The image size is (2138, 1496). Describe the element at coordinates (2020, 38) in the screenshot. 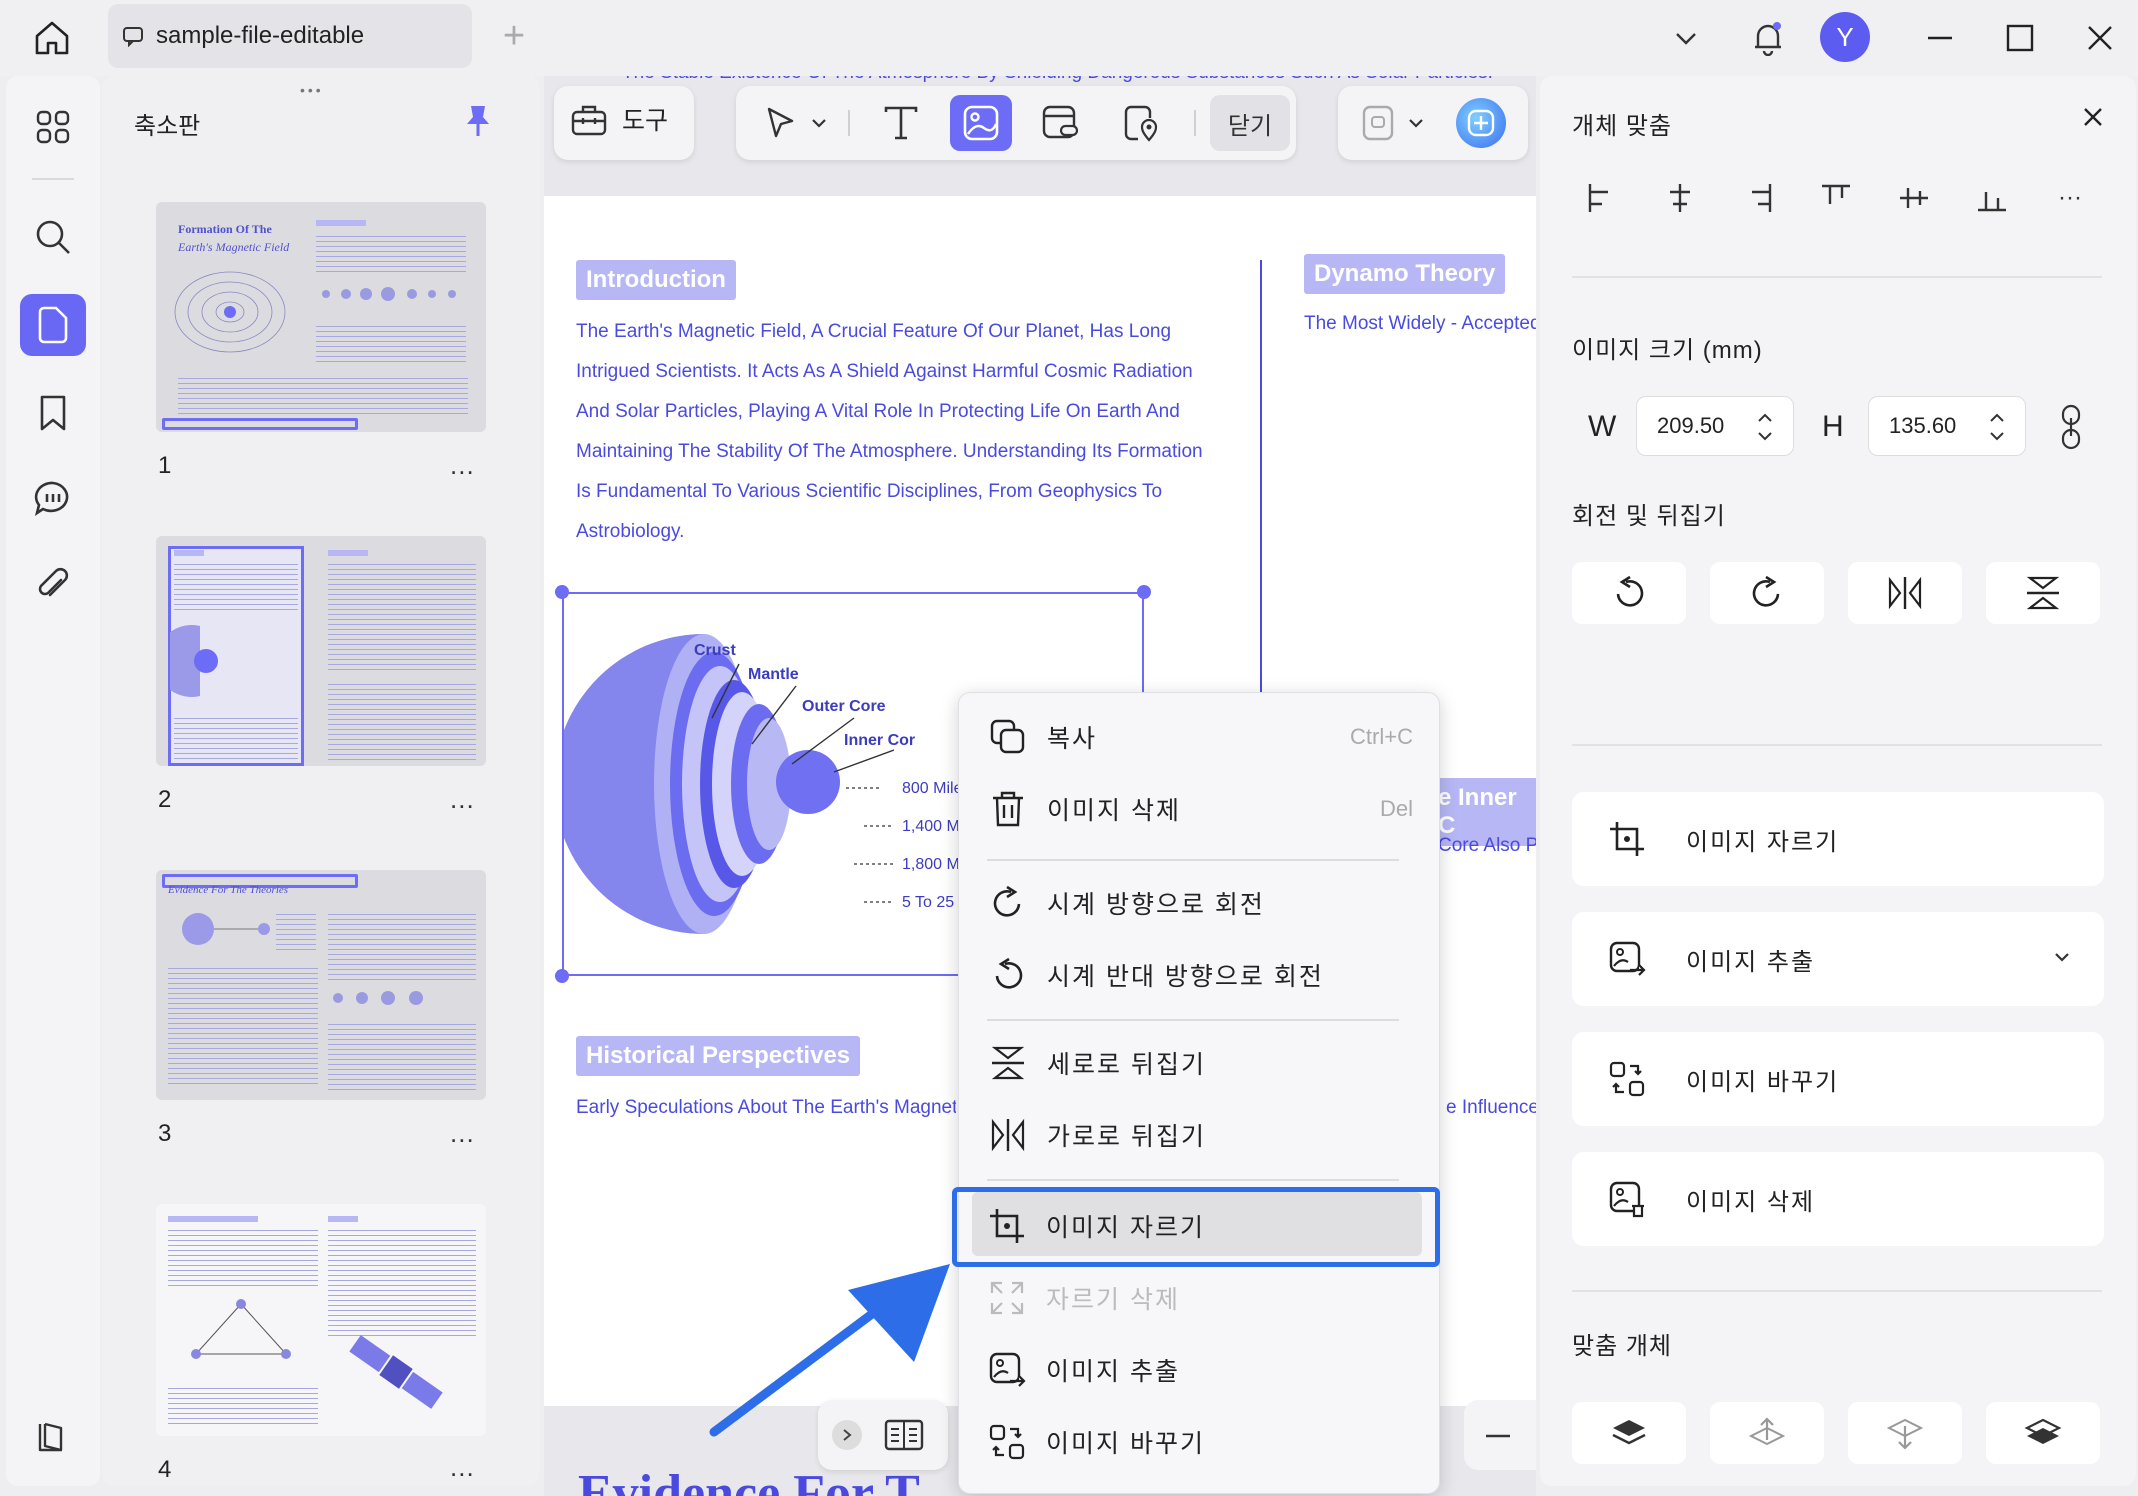

I see `maximize-button` at that location.